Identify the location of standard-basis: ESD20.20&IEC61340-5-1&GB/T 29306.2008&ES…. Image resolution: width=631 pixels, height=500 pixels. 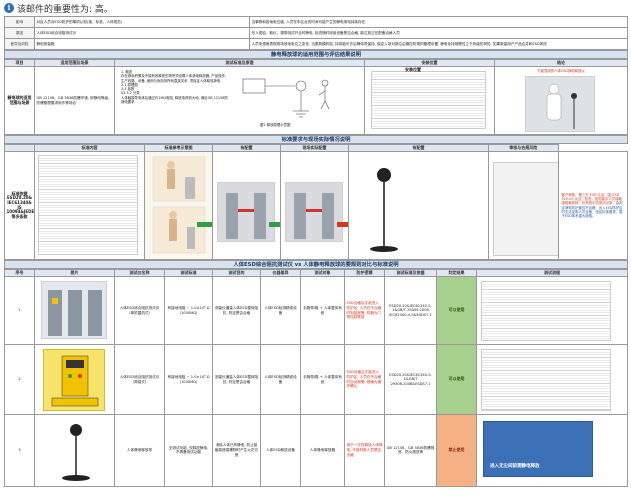
(410, 379).